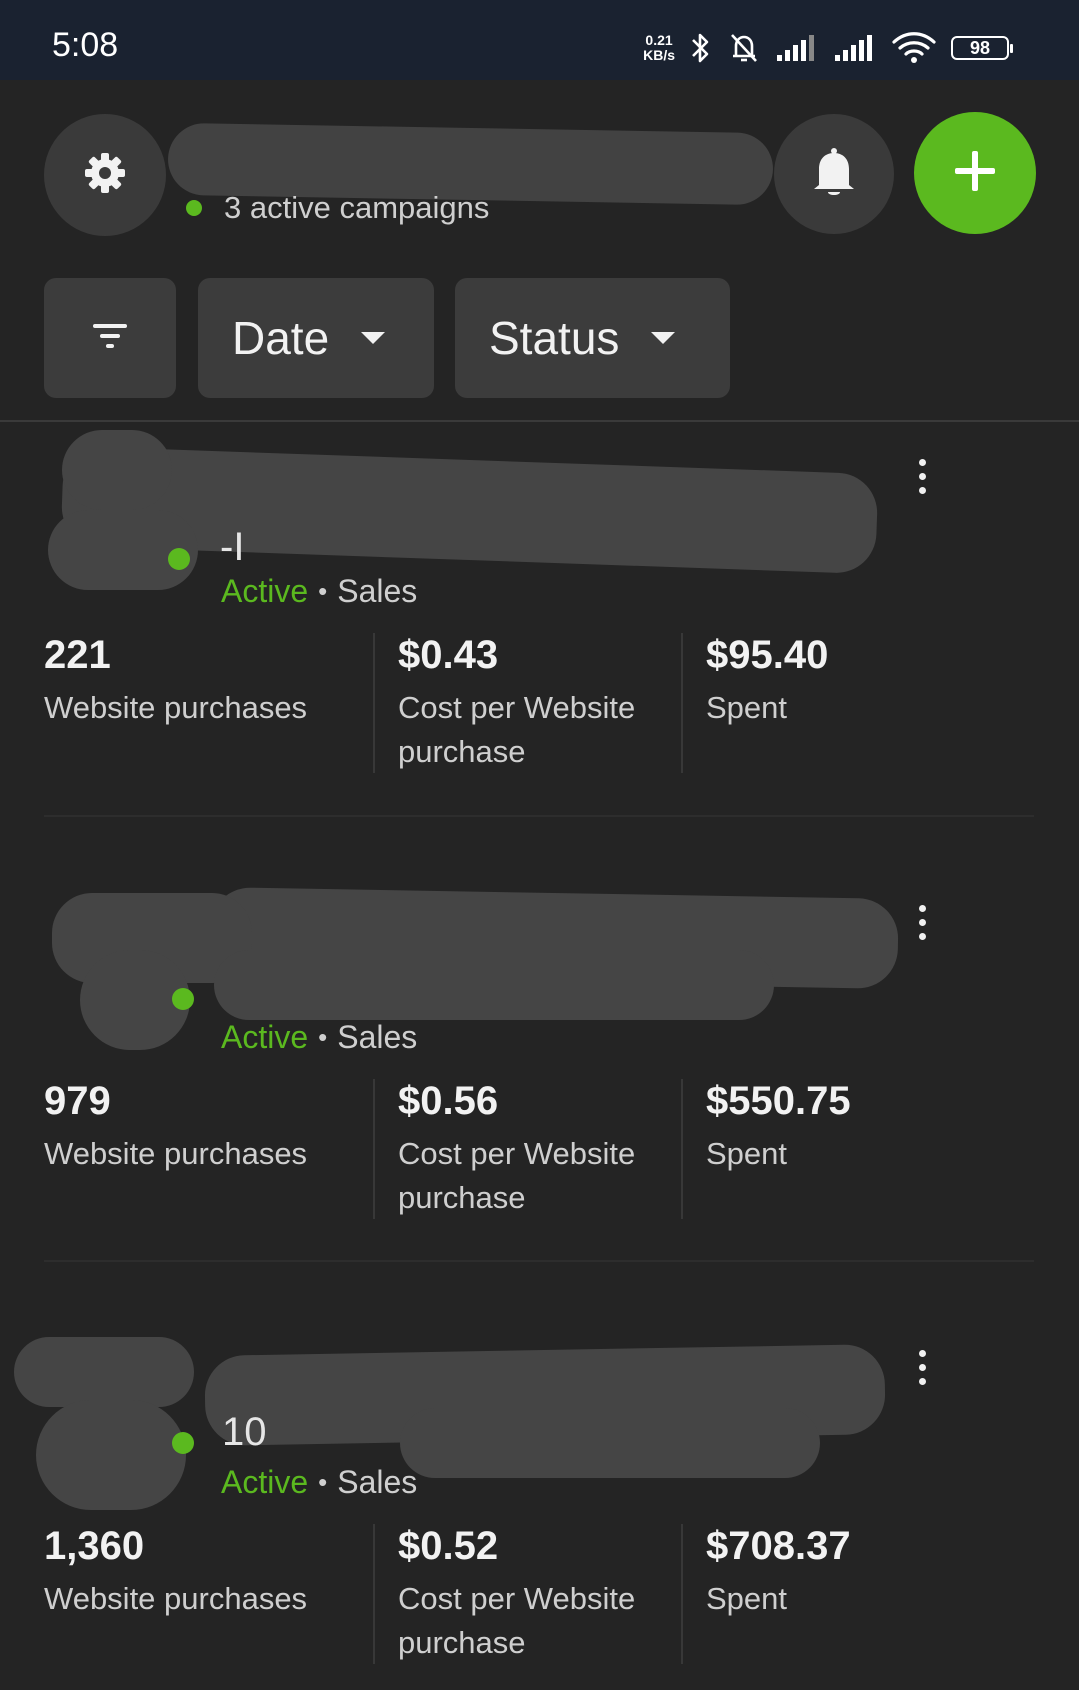 This screenshot has width=1079, height=1690. What do you see at coordinates (828, 48) in the screenshot?
I see `status-icons: 0.21 KB/s 98` at bounding box center [828, 48].